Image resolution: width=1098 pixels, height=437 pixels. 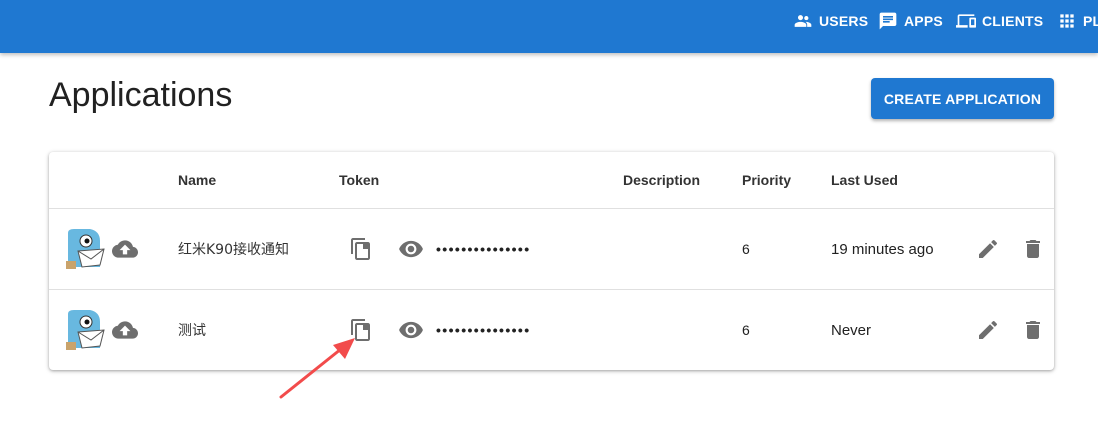 What do you see at coordinates (662, 180) in the screenshot?
I see `header-description: Description` at bounding box center [662, 180].